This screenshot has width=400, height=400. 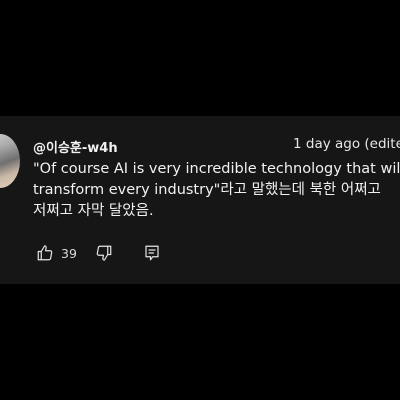 What do you see at coordinates (10, 161) in the screenshot?
I see `user-avatar` at bounding box center [10, 161].